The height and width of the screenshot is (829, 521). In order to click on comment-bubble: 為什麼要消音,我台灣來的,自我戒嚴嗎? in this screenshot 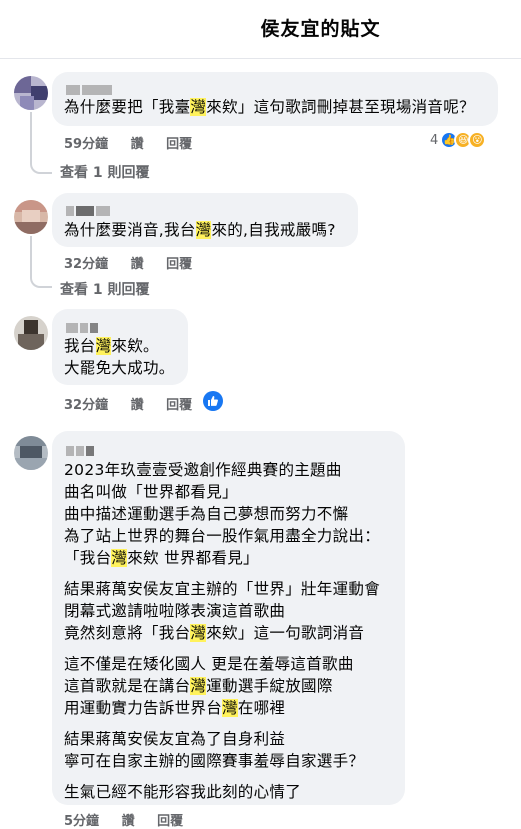, I will do `click(205, 220)`.